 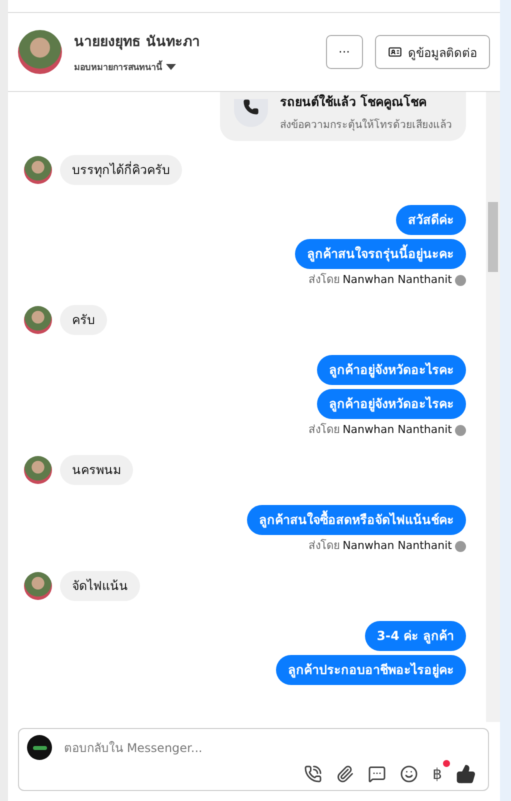 What do you see at coordinates (83, 320) in the screenshot?
I see `received-message: ครับ` at bounding box center [83, 320].